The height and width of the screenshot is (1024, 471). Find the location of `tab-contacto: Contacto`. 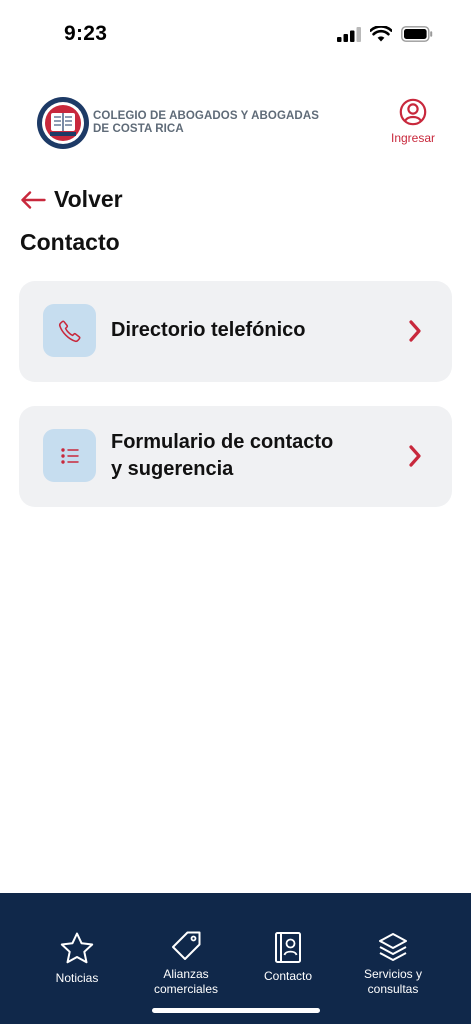

tab-contacto: Contacto is located at coordinates (288, 957).